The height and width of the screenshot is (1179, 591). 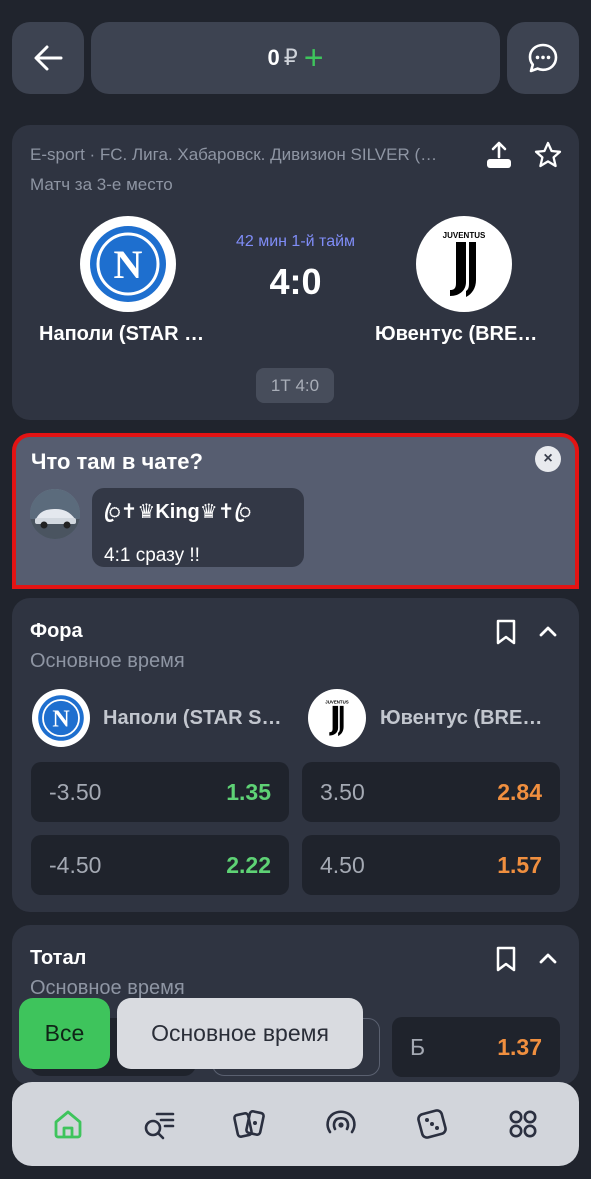 What do you see at coordinates (55, 514) in the screenshot?
I see `avatar` at bounding box center [55, 514].